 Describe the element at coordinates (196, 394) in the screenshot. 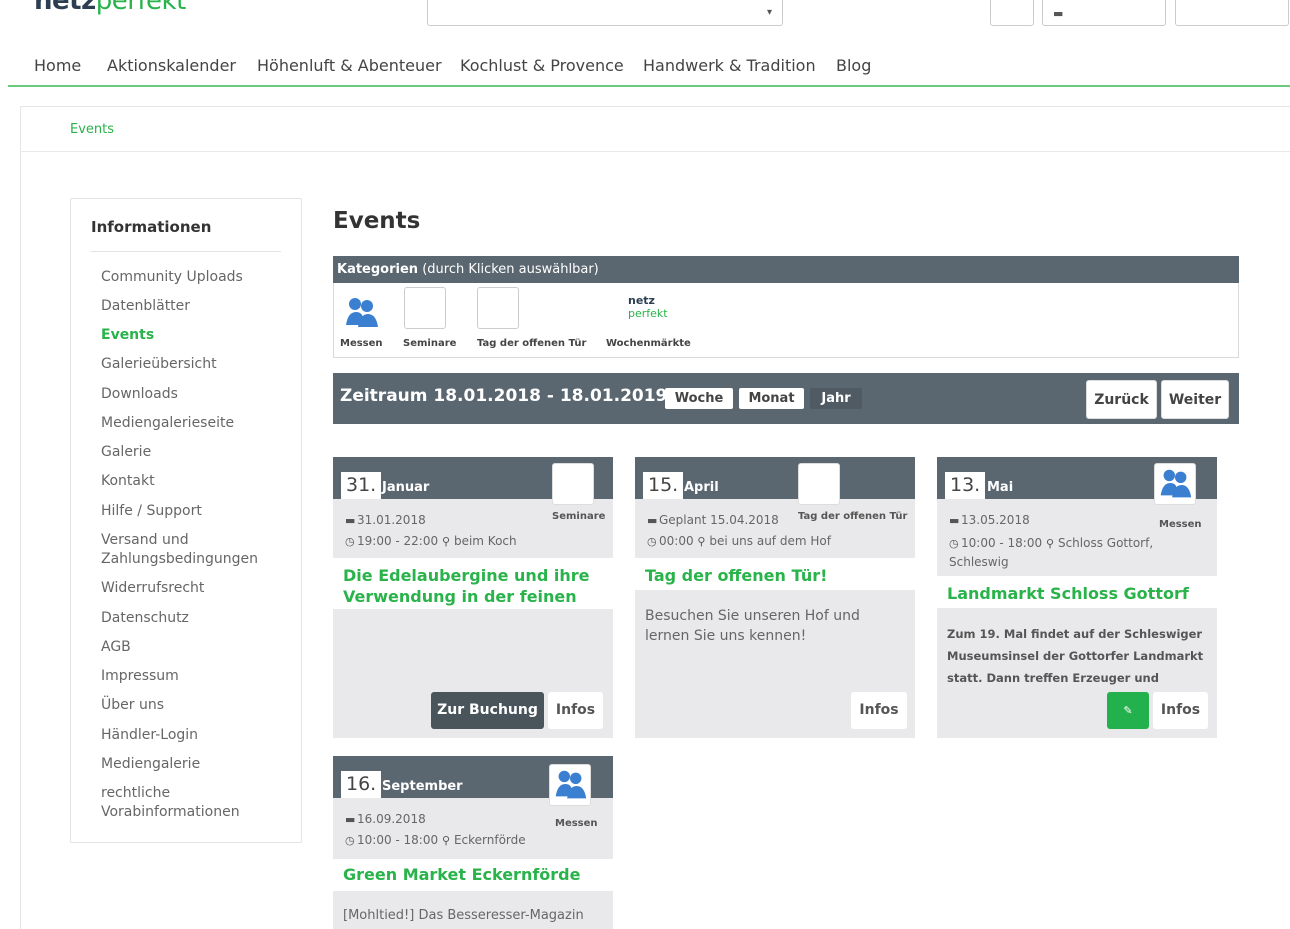

I see `sidebar-item-downloads: Downloads` at that location.